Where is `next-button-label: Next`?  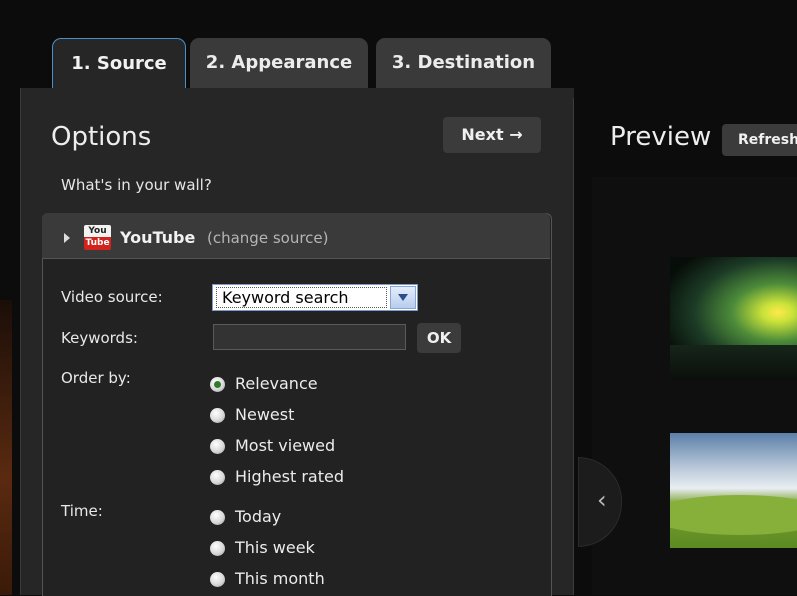
next-button-label: Next is located at coordinates (482, 134).